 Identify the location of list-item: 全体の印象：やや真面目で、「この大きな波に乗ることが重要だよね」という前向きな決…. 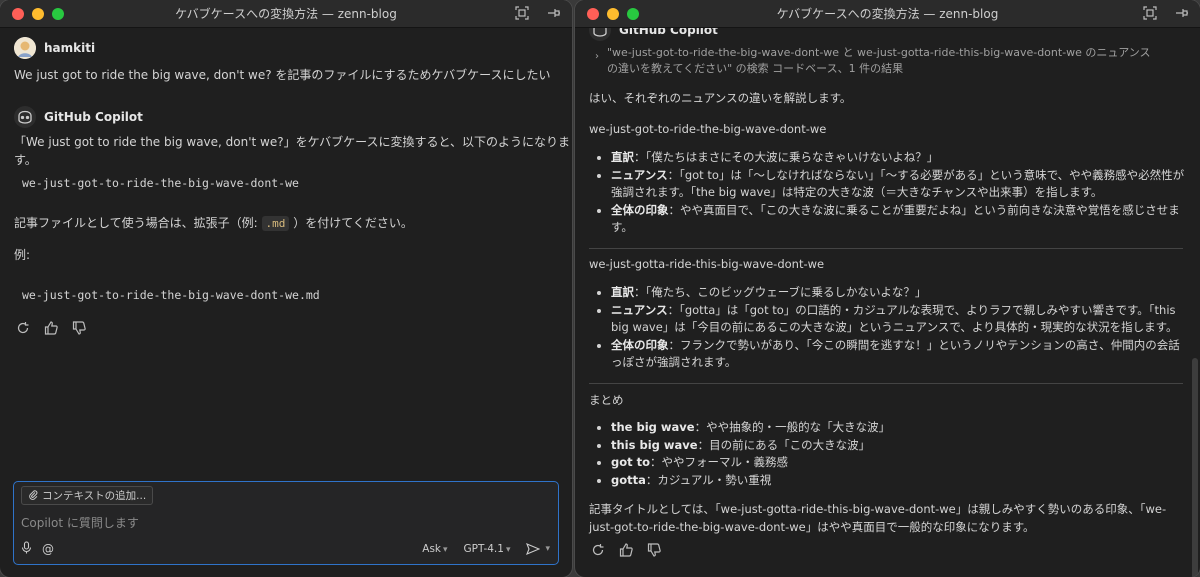
(901, 219).